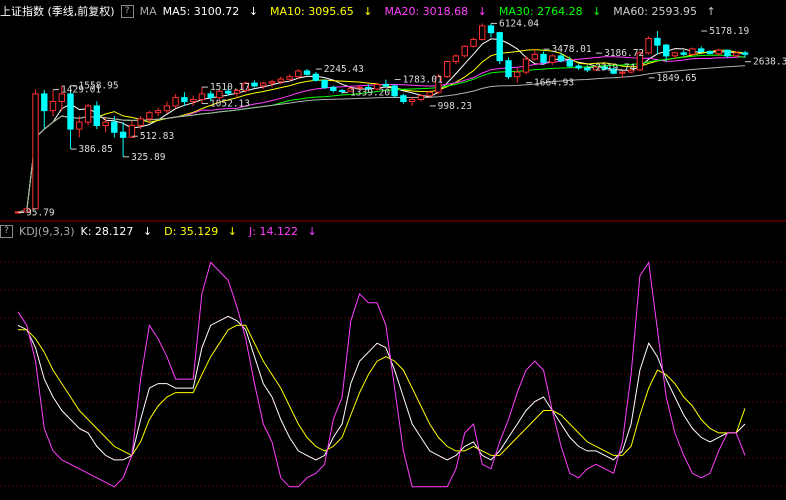 The height and width of the screenshot is (500, 786). I want to click on annotation-label: 386.85, so click(96, 149).